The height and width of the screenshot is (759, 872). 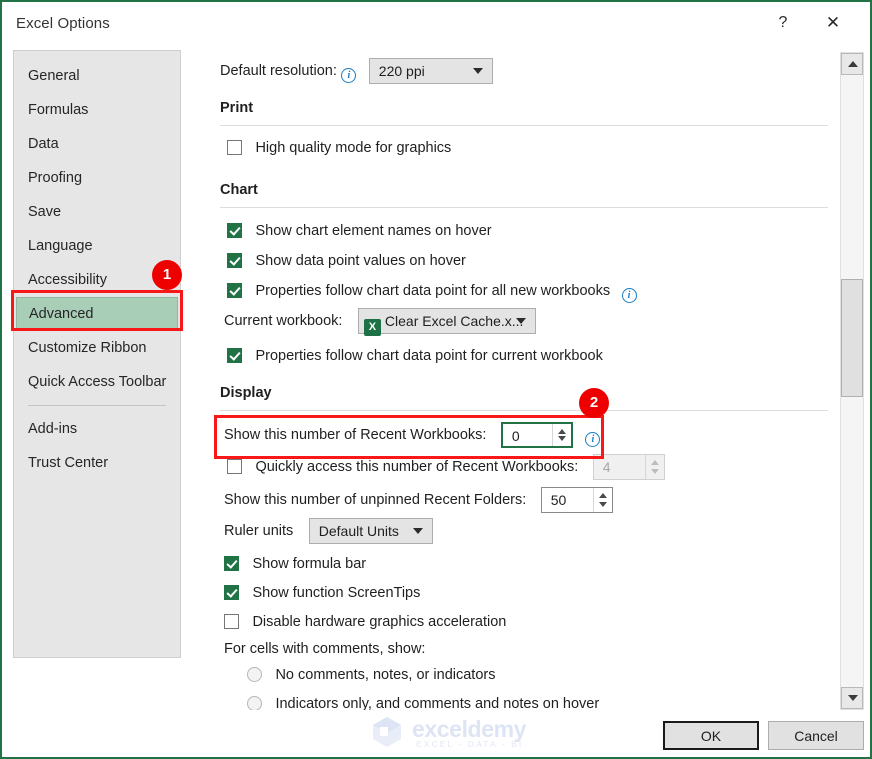 I want to click on print-section-heading: Print, so click(x=237, y=108).